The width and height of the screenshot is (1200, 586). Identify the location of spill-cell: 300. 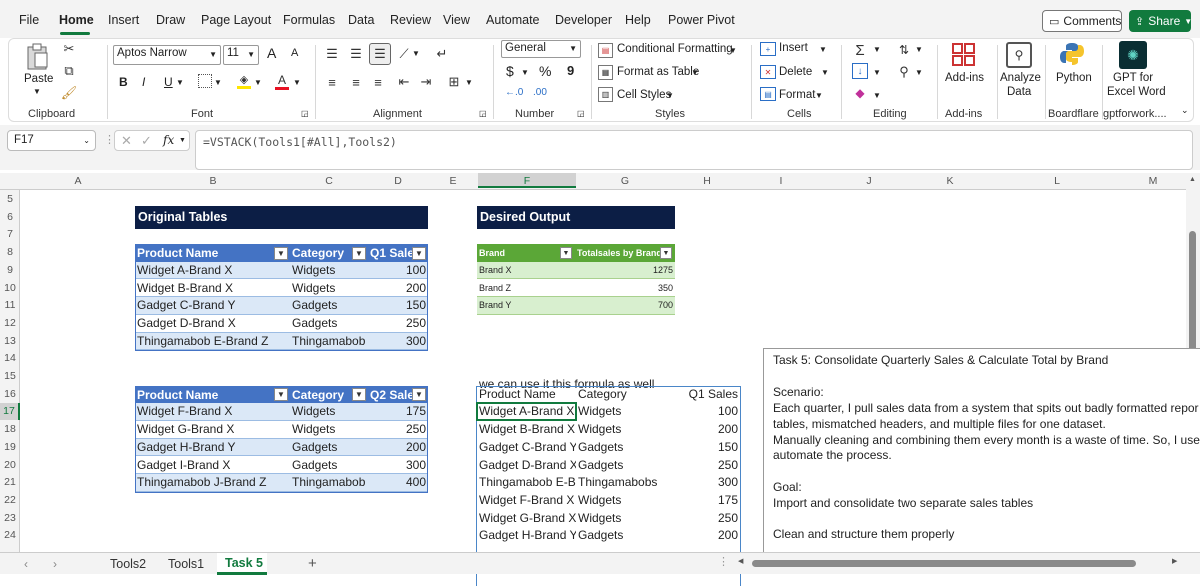
(707, 482).